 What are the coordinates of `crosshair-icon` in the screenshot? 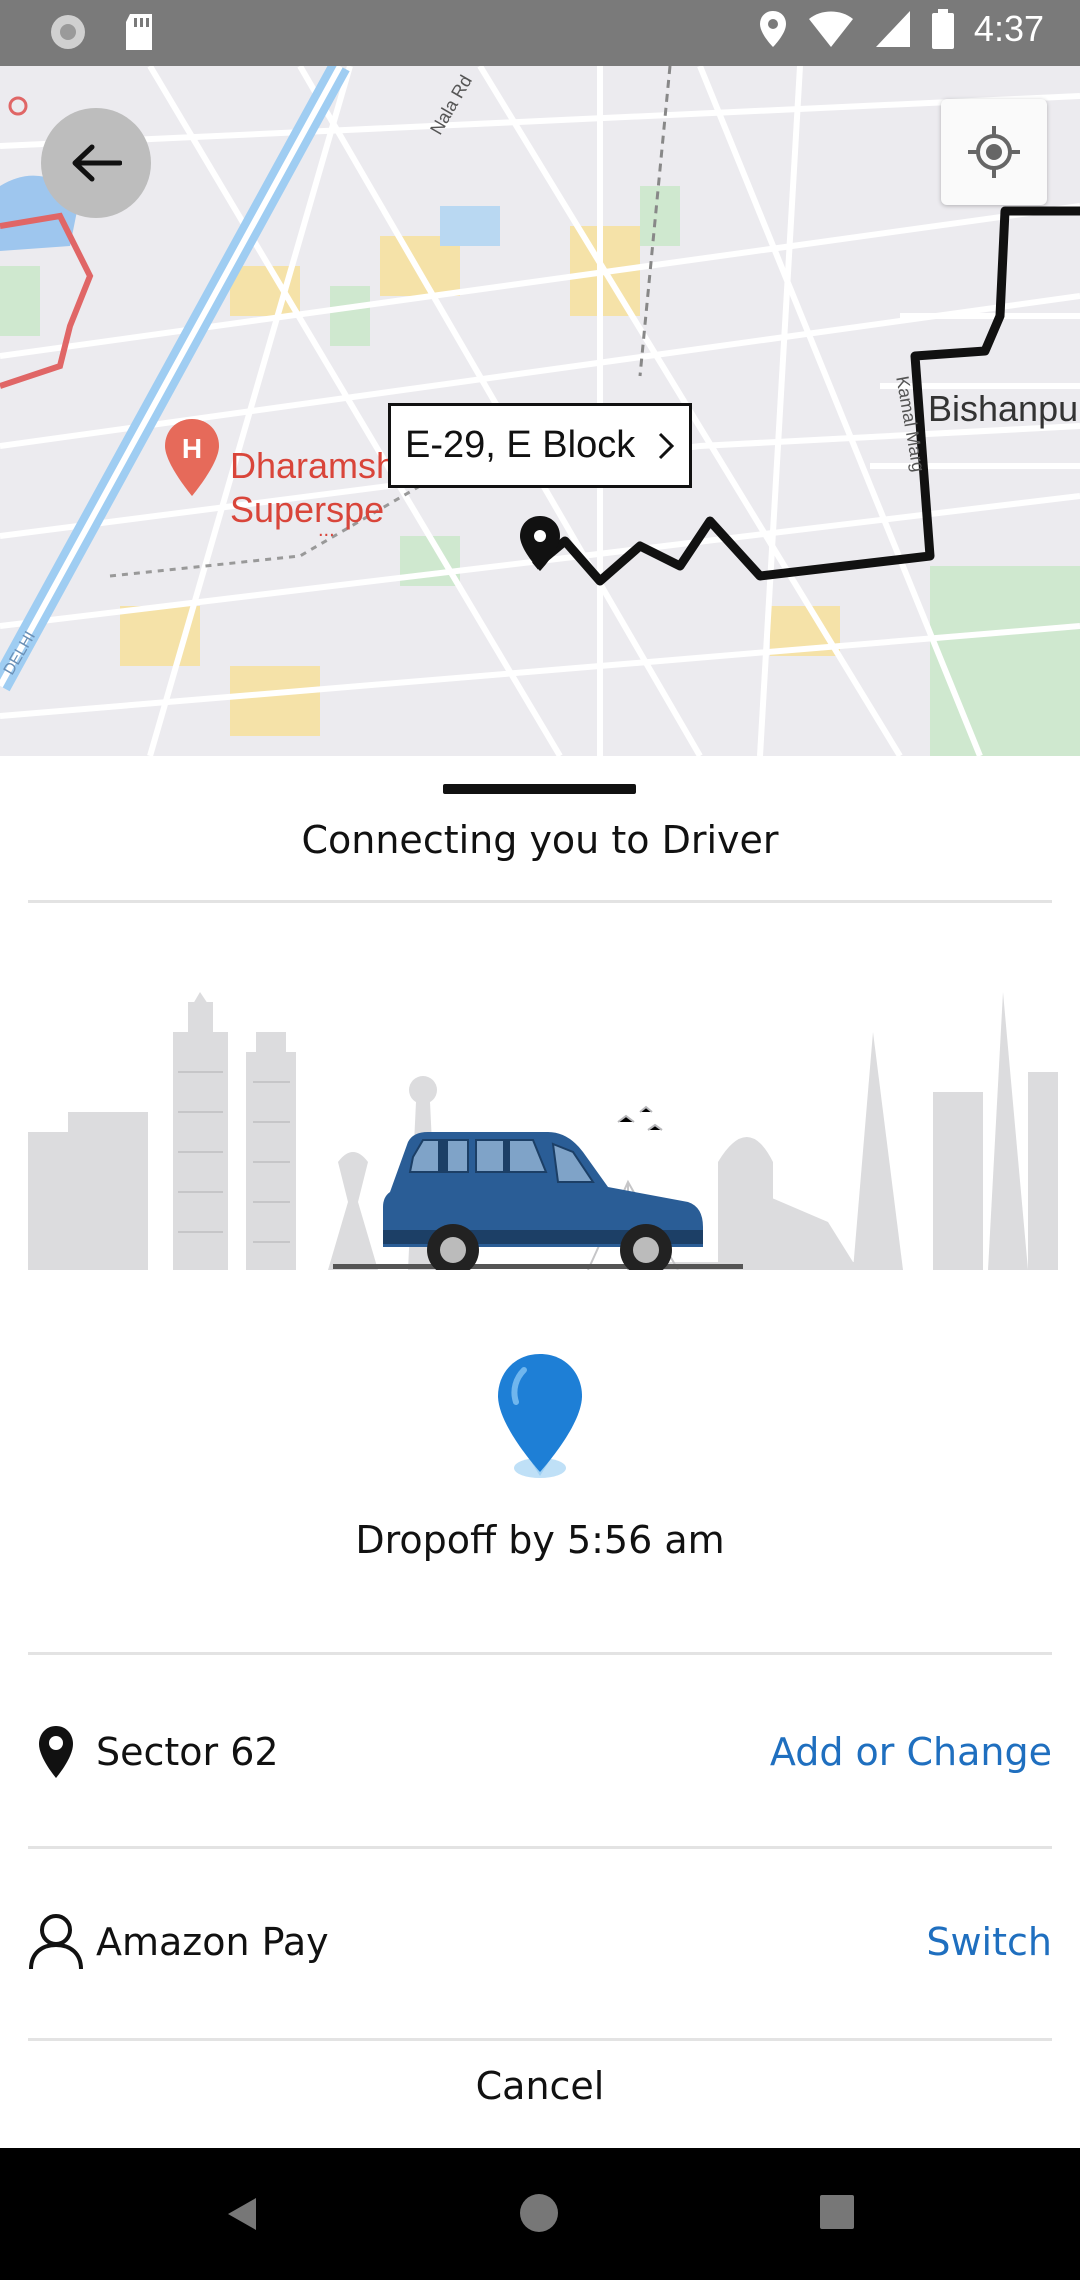 It's located at (994, 152).